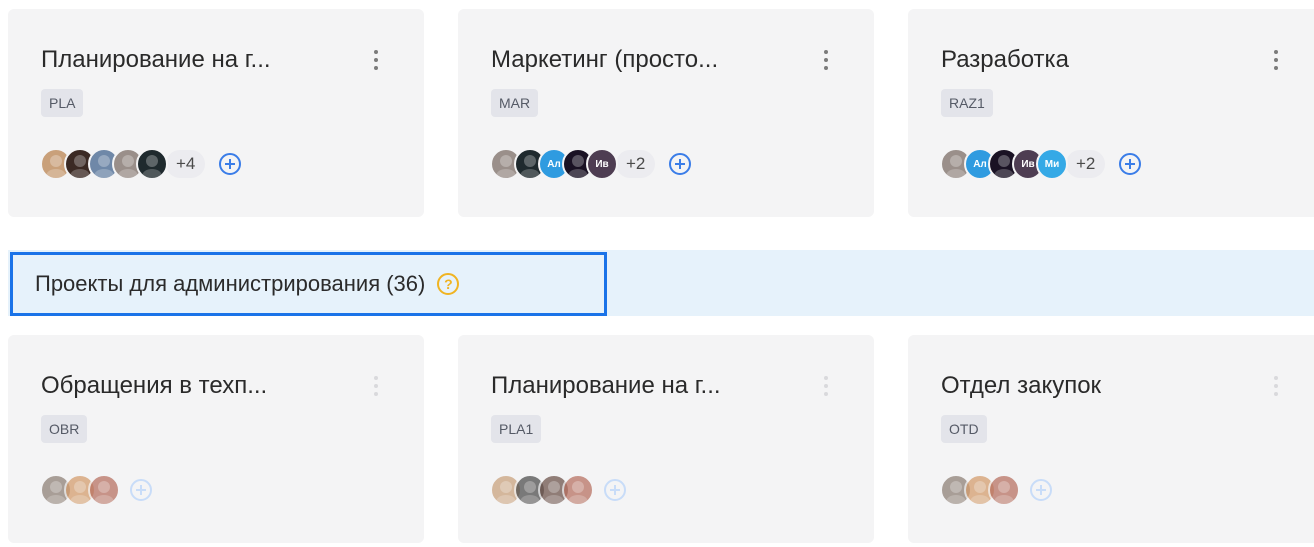  I want to click on section-header: Проекты для администрирования (36) ?, so click(308, 284).